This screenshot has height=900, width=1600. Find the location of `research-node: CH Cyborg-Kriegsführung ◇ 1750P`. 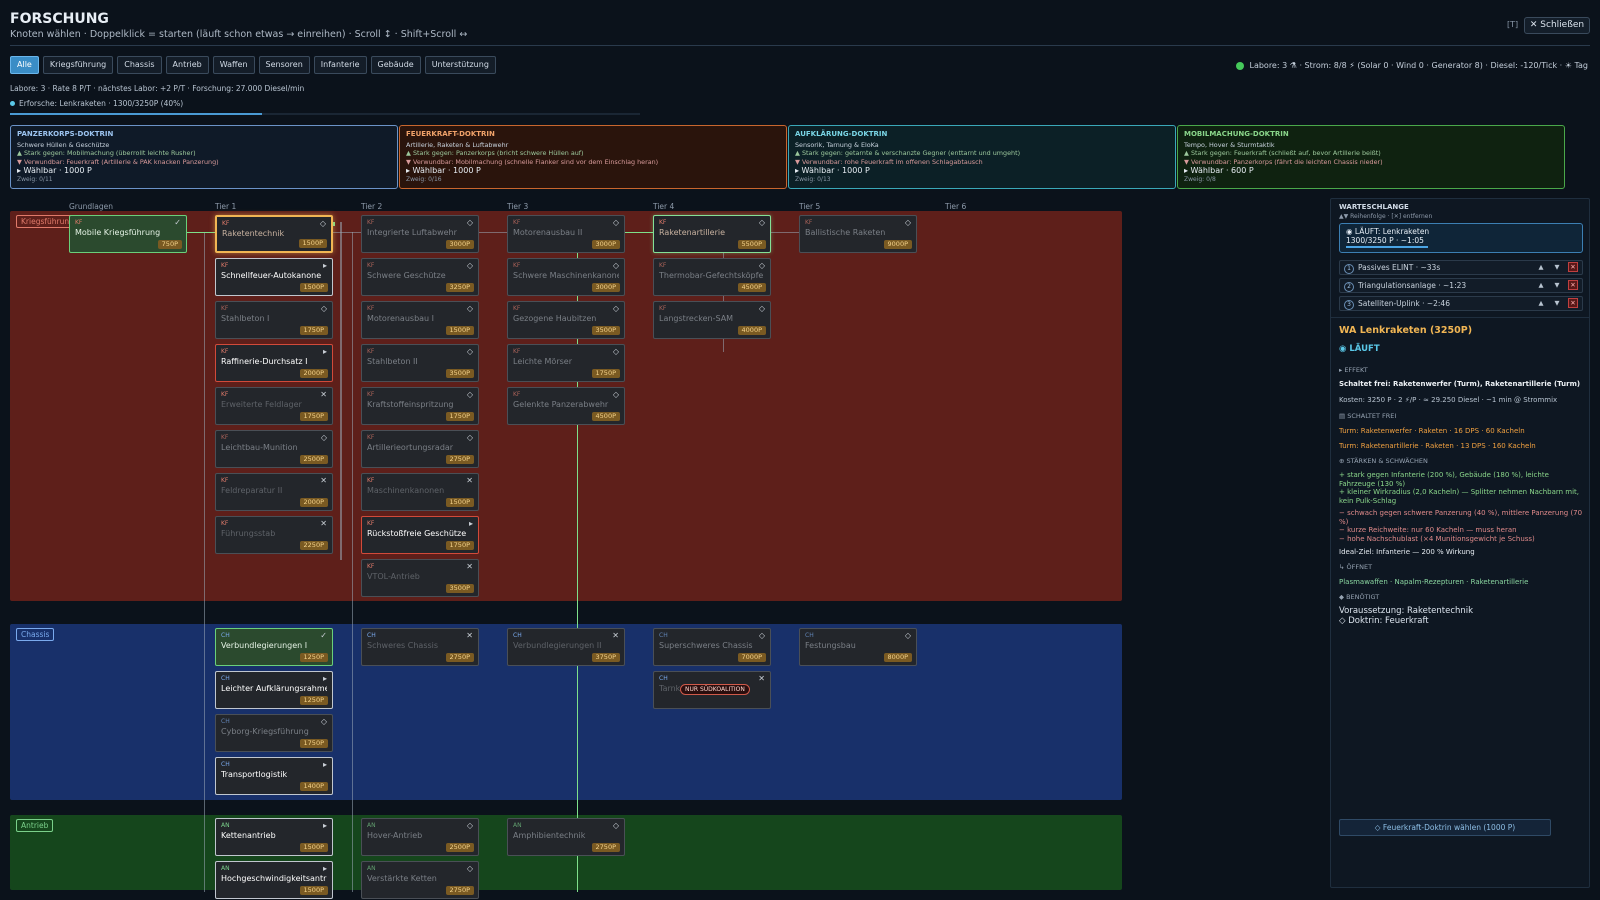

research-node: CH Cyborg-Kriegsführung ◇ 1750P is located at coordinates (274, 733).